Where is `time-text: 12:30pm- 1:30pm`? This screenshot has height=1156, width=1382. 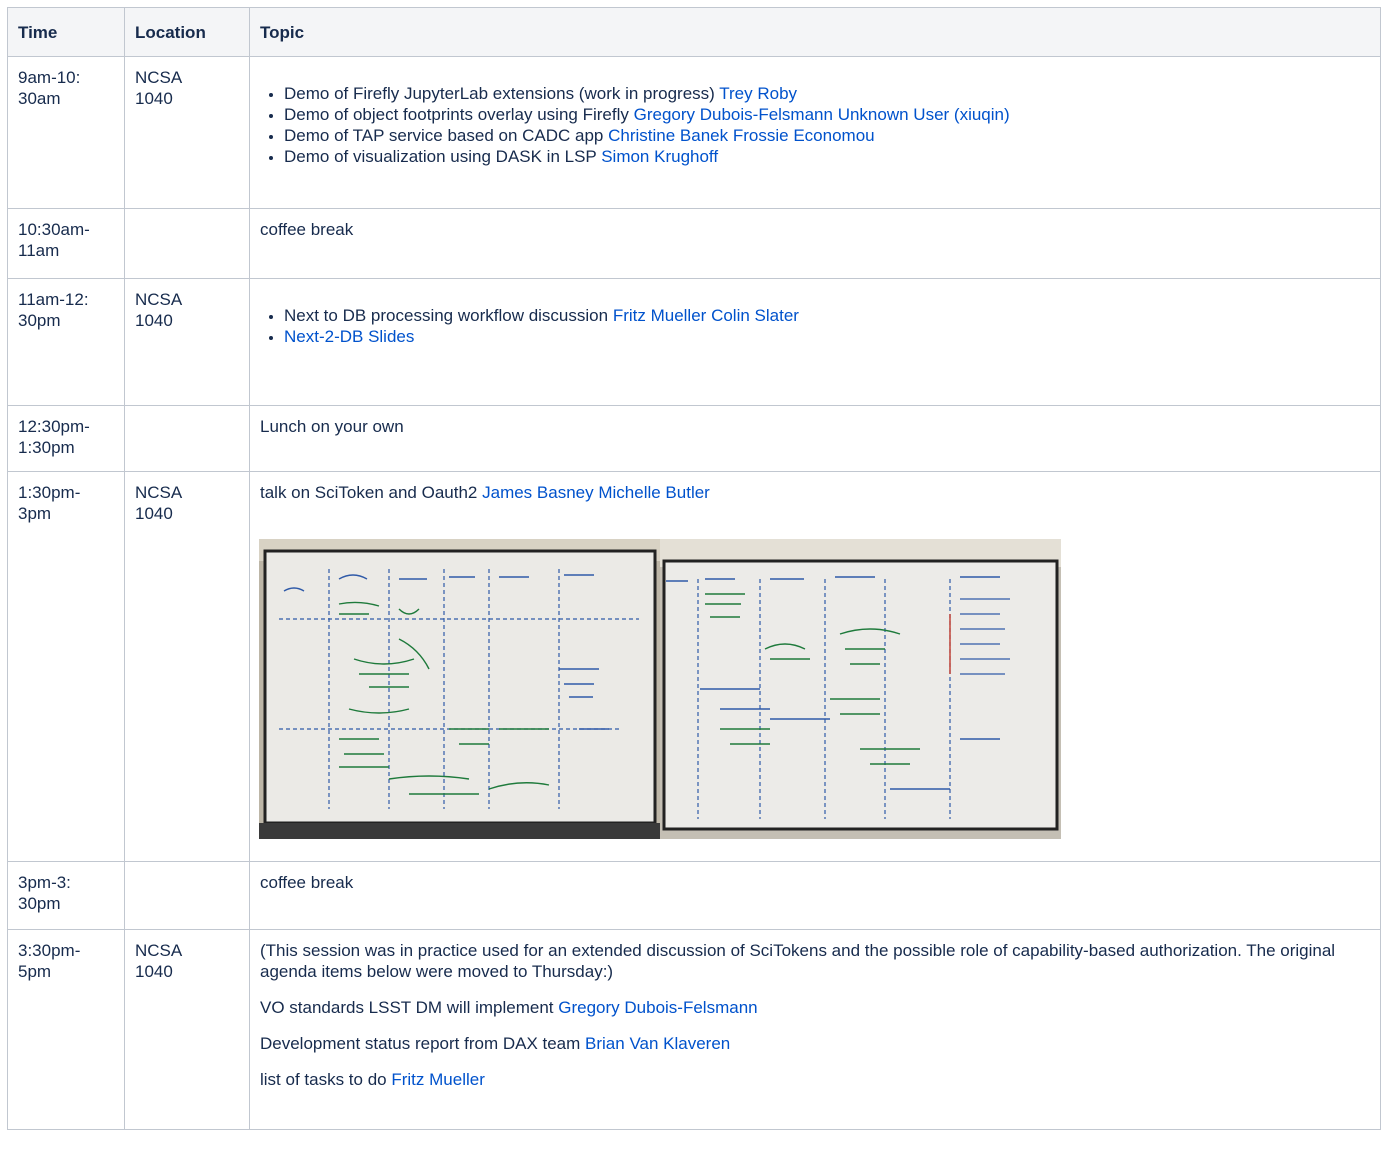
time-text: 12:30pm- 1:30pm is located at coordinates (54, 437).